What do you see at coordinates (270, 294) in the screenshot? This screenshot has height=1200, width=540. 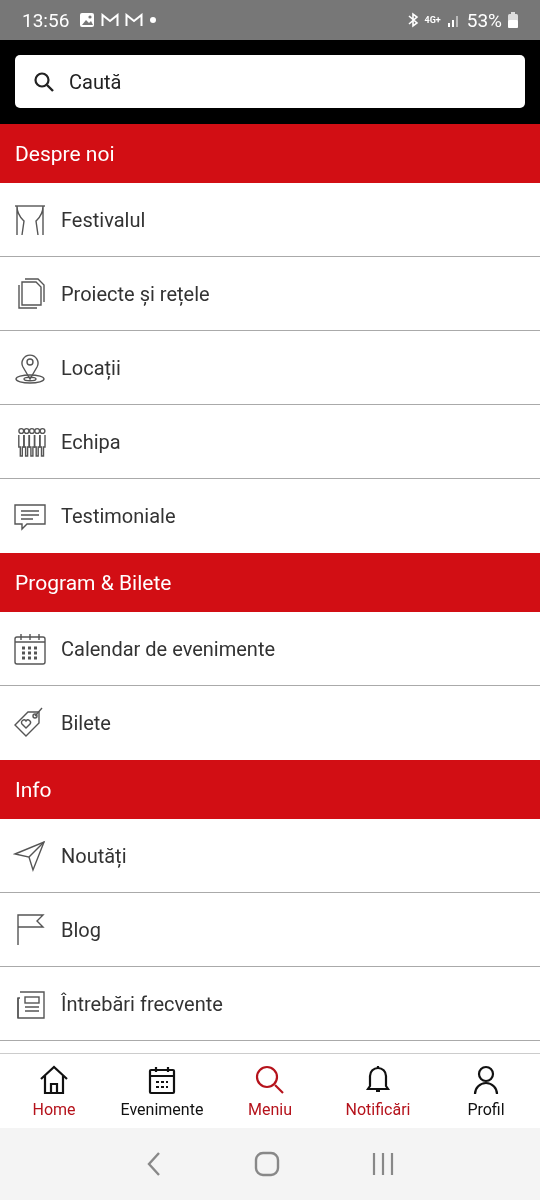 I see `menu-item: Proiecte și rețele` at bounding box center [270, 294].